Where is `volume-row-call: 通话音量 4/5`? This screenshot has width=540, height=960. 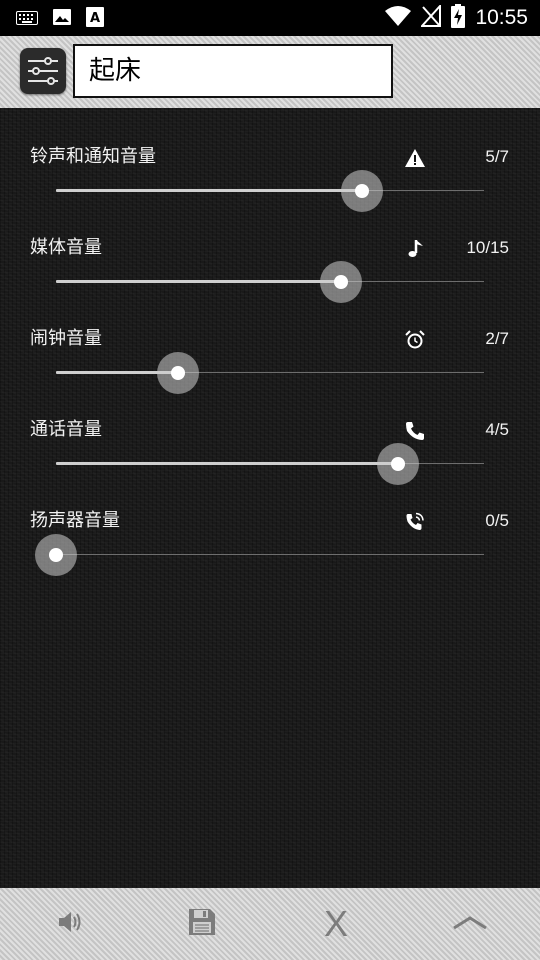 volume-row-call: 通话音量 4/5 is located at coordinates (270, 463).